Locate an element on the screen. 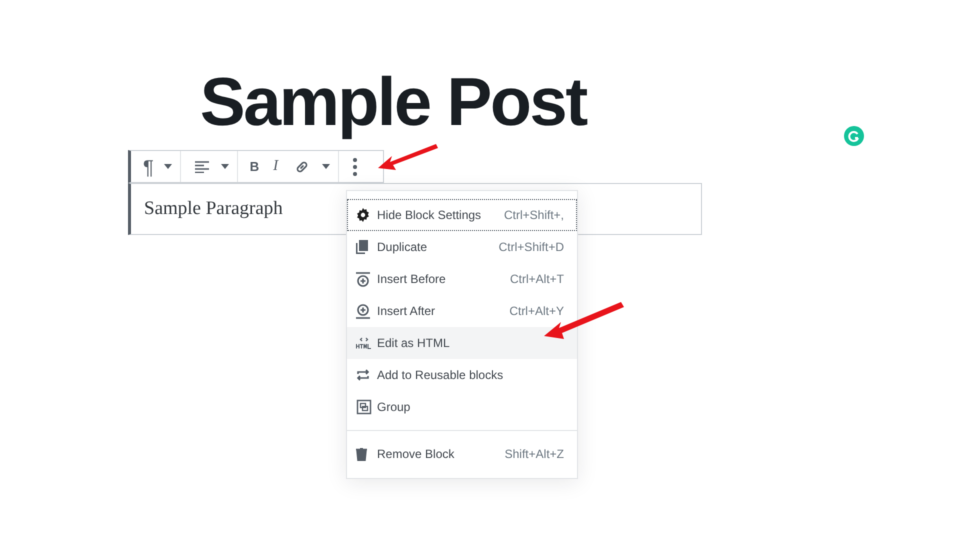 The width and height of the screenshot is (970, 549). paragraph-text: Sample Paragraph is located at coordinates (213, 208).